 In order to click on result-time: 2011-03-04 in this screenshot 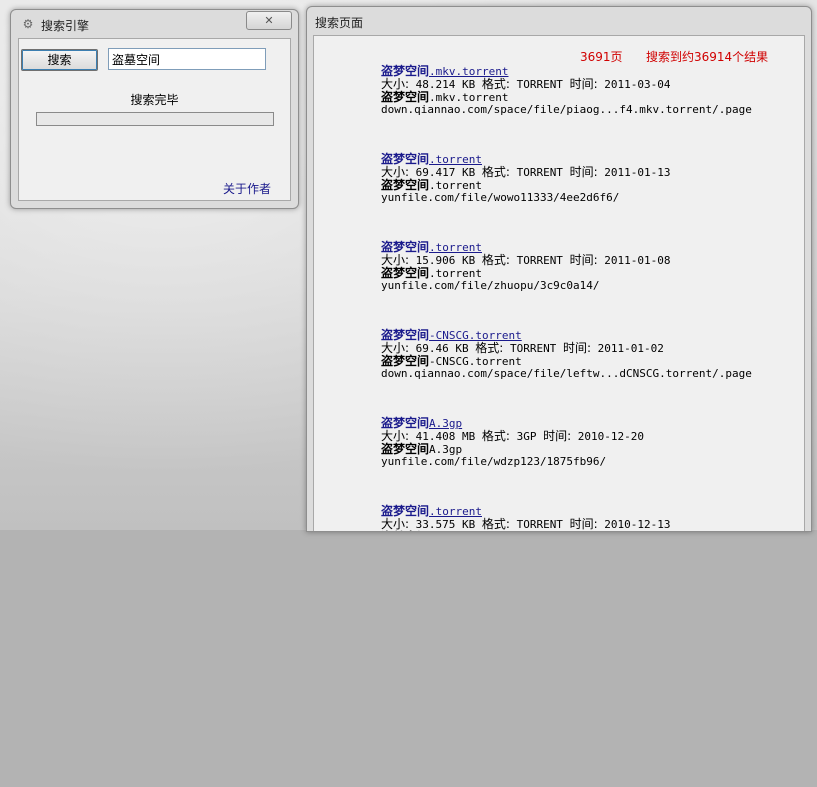, I will do `click(634, 84)`.